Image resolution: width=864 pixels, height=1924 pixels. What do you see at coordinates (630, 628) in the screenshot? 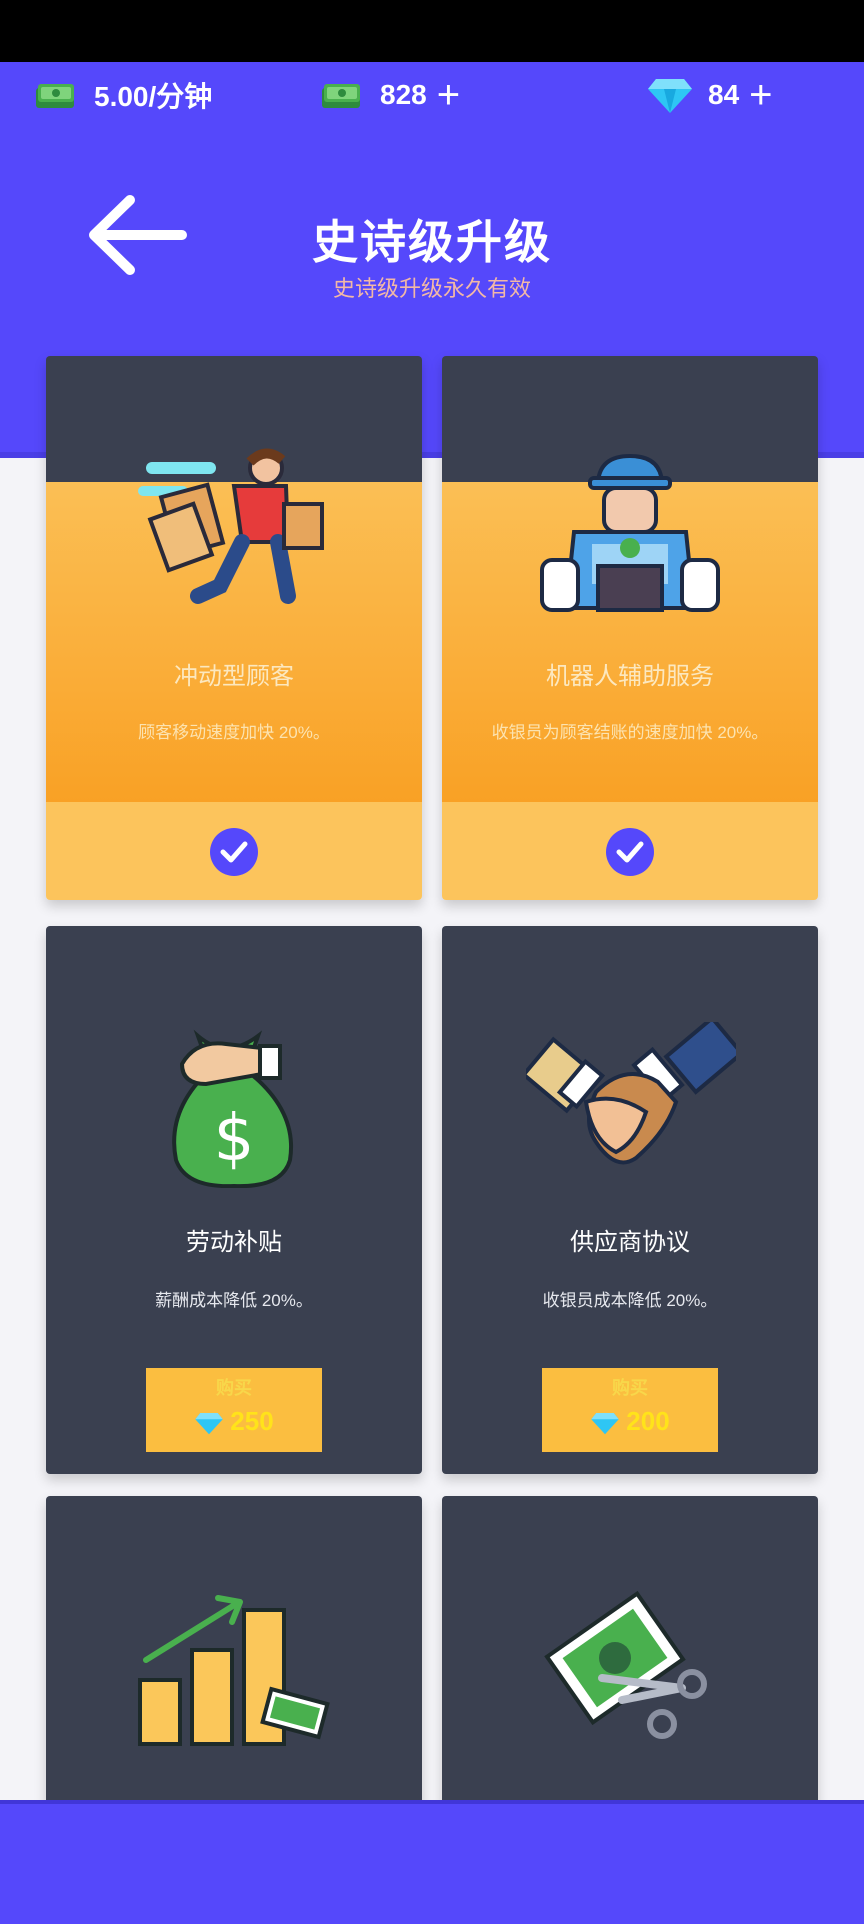
I see `upgrade-card-robot-service: 机器人辅助服务 收银员为顾客结账的速度加快 20%。` at bounding box center [630, 628].